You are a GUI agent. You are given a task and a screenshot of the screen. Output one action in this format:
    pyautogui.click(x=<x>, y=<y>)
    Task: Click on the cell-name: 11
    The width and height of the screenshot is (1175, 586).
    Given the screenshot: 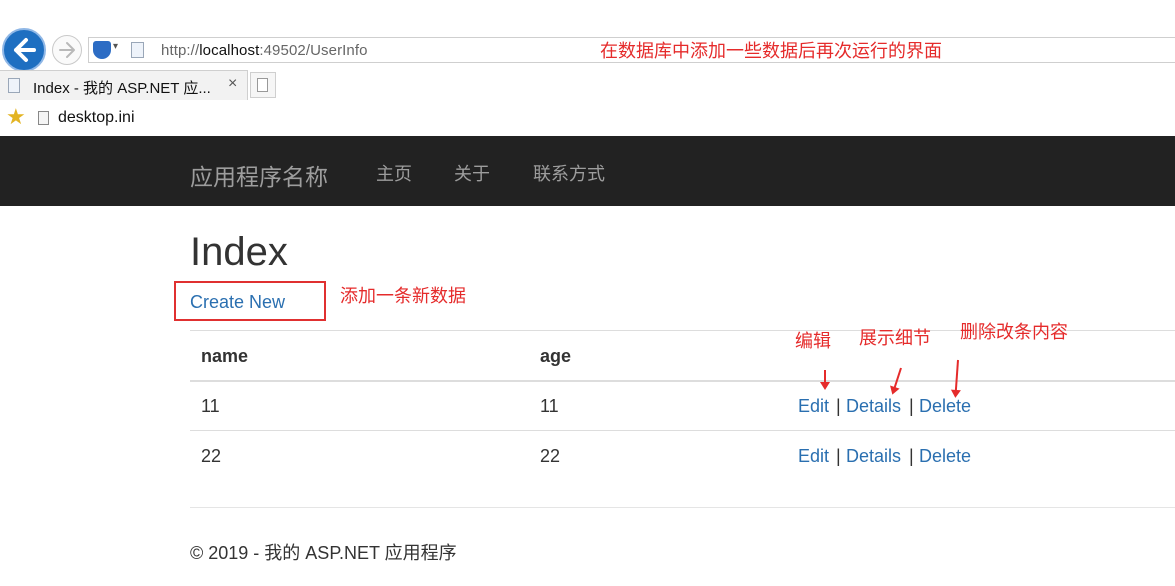 What is the action you would take?
    pyautogui.click(x=210, y=406)
    